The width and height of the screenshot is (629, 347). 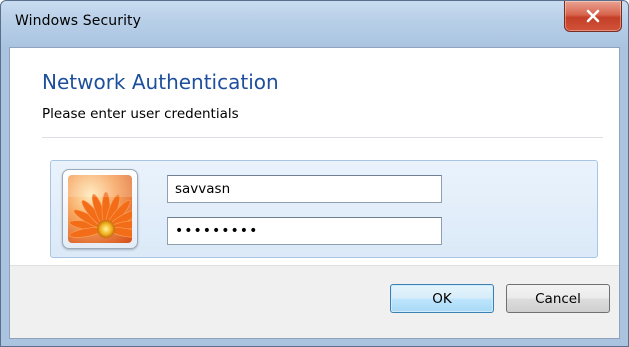 What do you see at coordinates (78, 21) in the screenshot?
I see `window-title: Windows Security` at bounding box center [78, 21].